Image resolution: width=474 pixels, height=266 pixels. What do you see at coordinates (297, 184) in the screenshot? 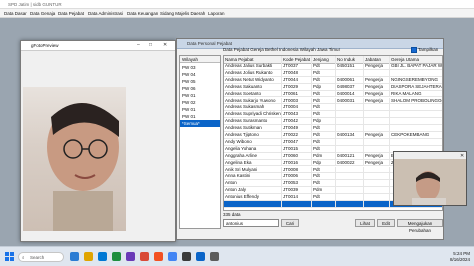
I see `table-cell: JT0053` at bounding box center [297, 184].